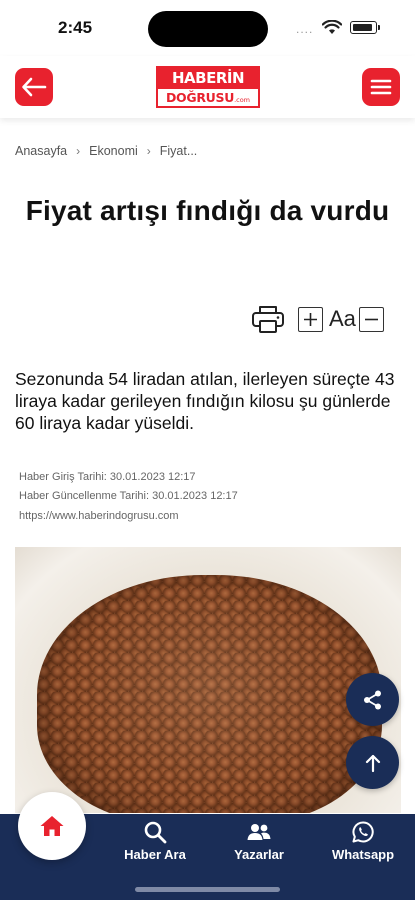 Image resolution: width=415 pixels, height=900 pixels. I want to click on share-button, so click(372, 699).